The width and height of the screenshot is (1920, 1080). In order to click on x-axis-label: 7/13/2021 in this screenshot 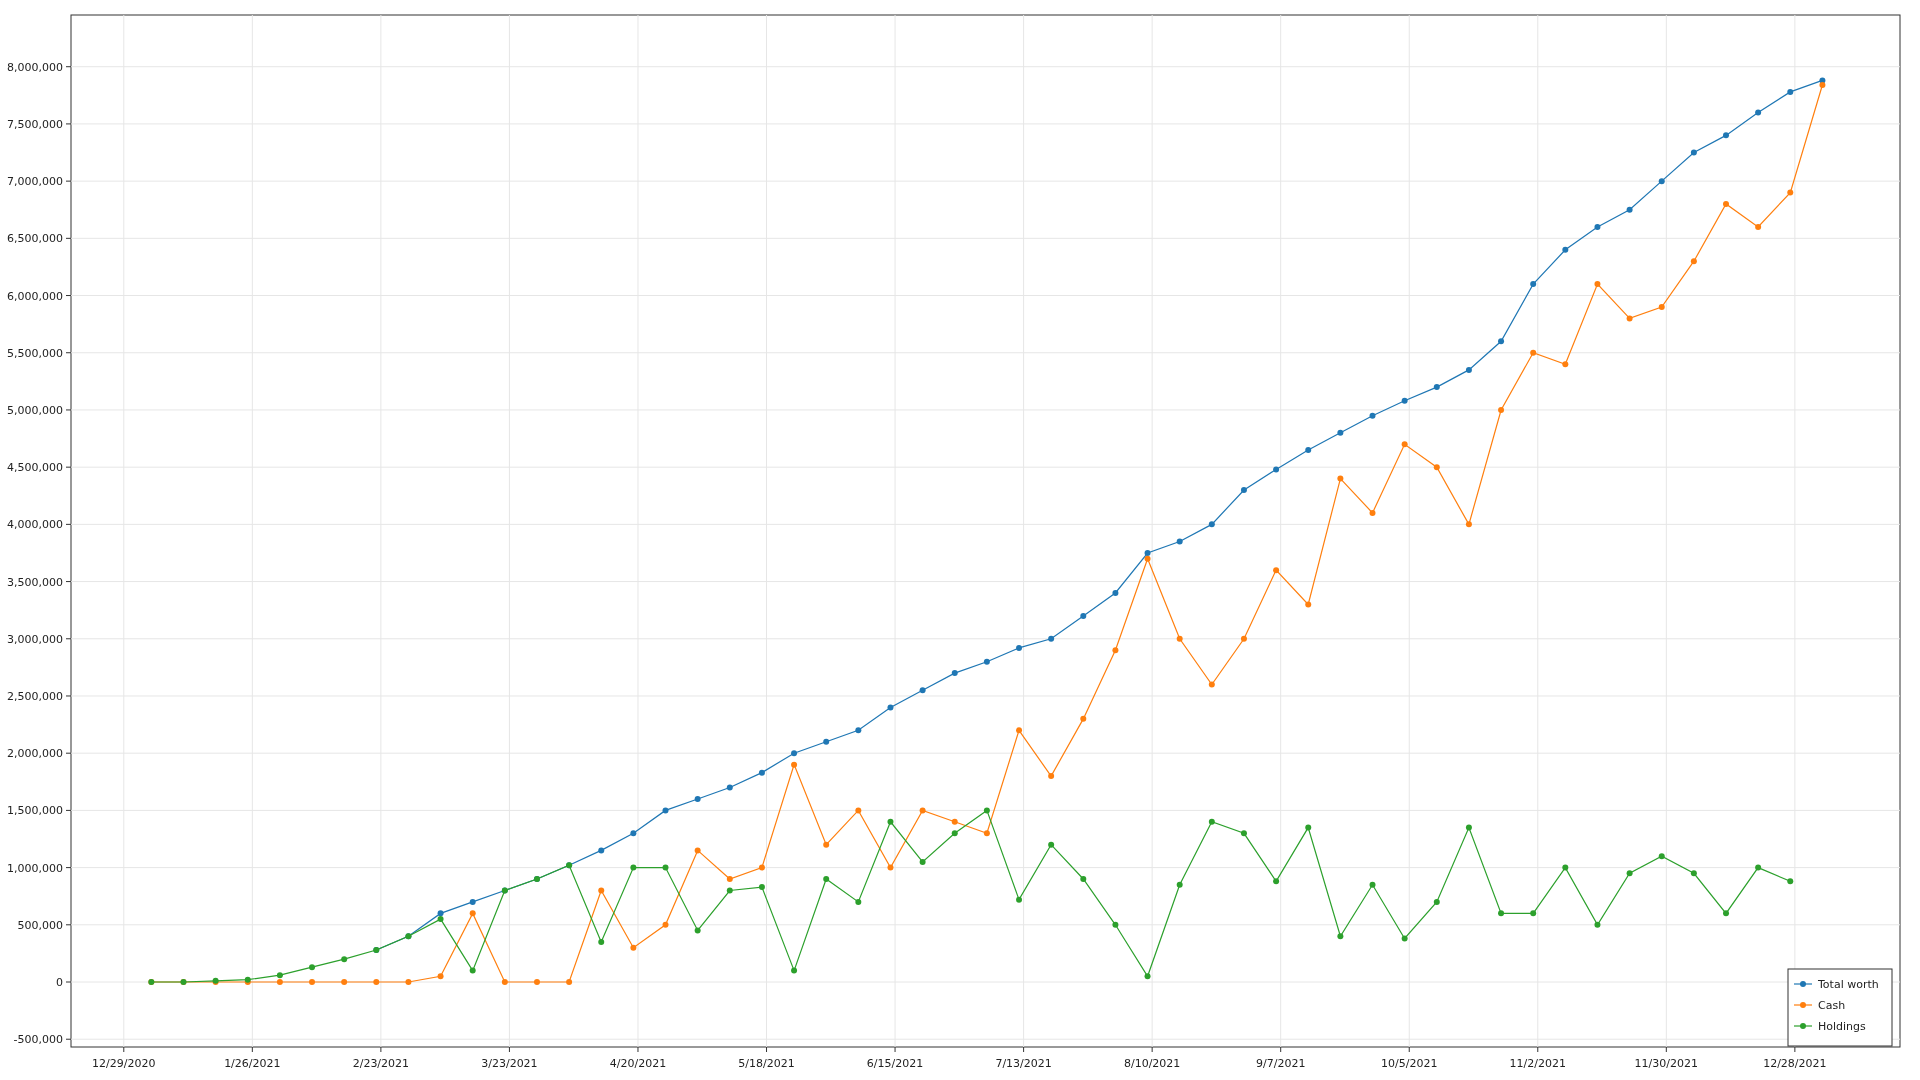, I will do `click(1023, 1063)`.